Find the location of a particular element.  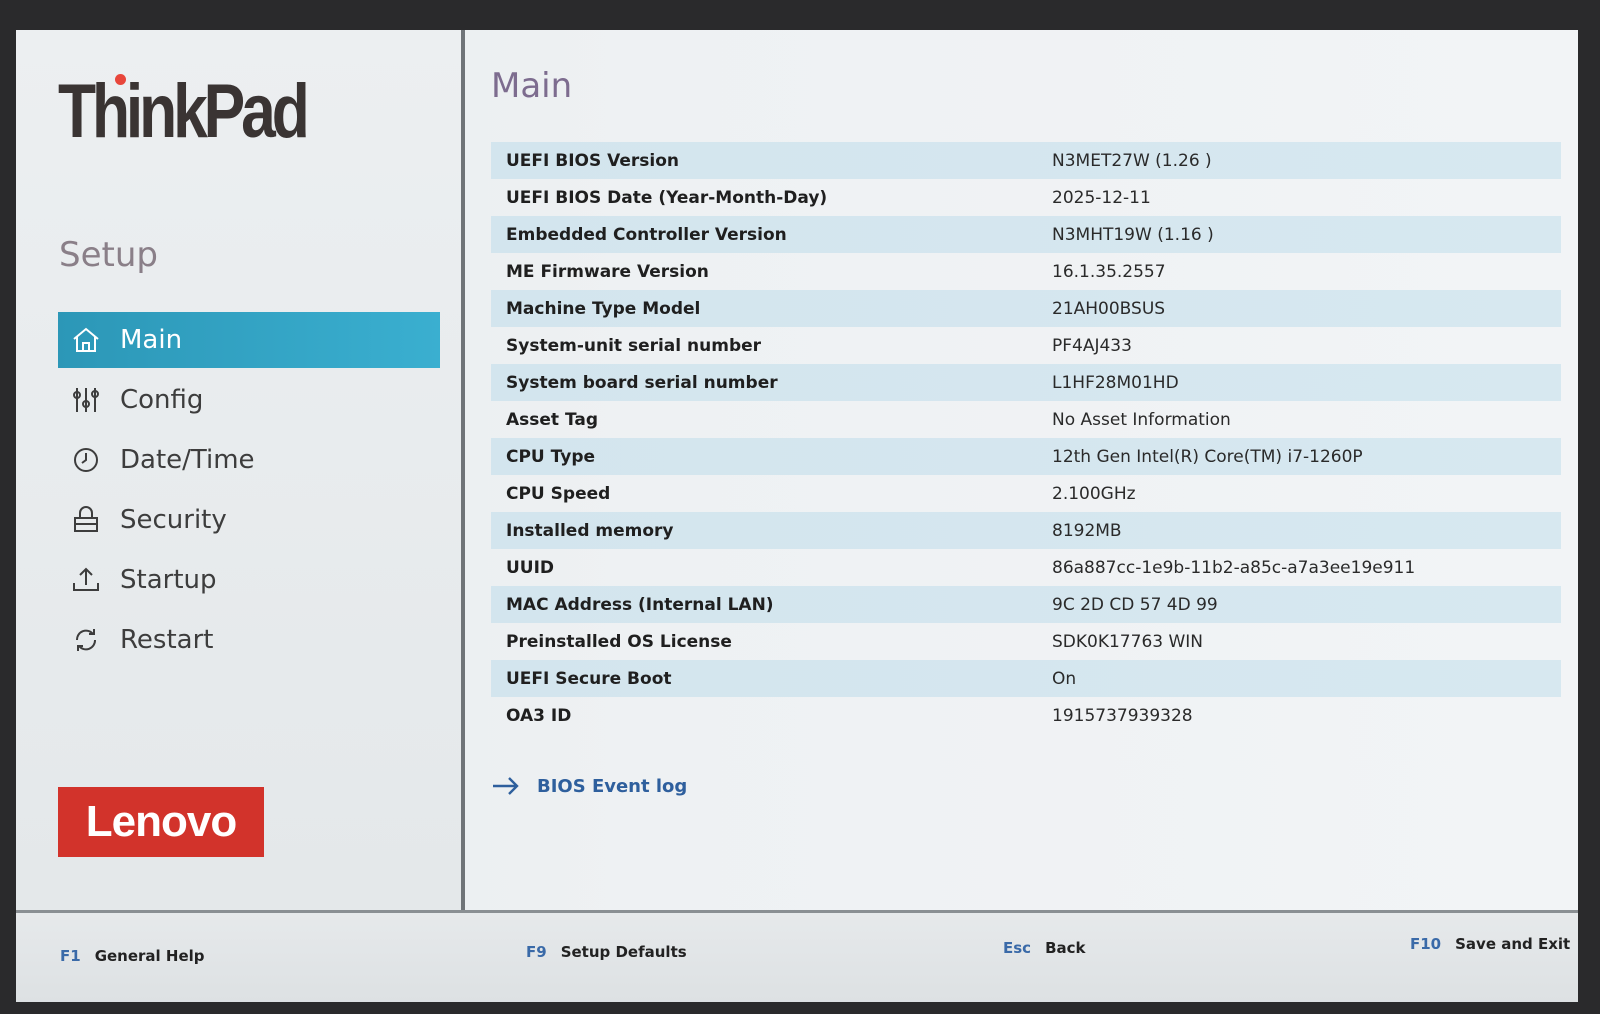

info-value: No Asset Information is located at coordinates (1141, 419).